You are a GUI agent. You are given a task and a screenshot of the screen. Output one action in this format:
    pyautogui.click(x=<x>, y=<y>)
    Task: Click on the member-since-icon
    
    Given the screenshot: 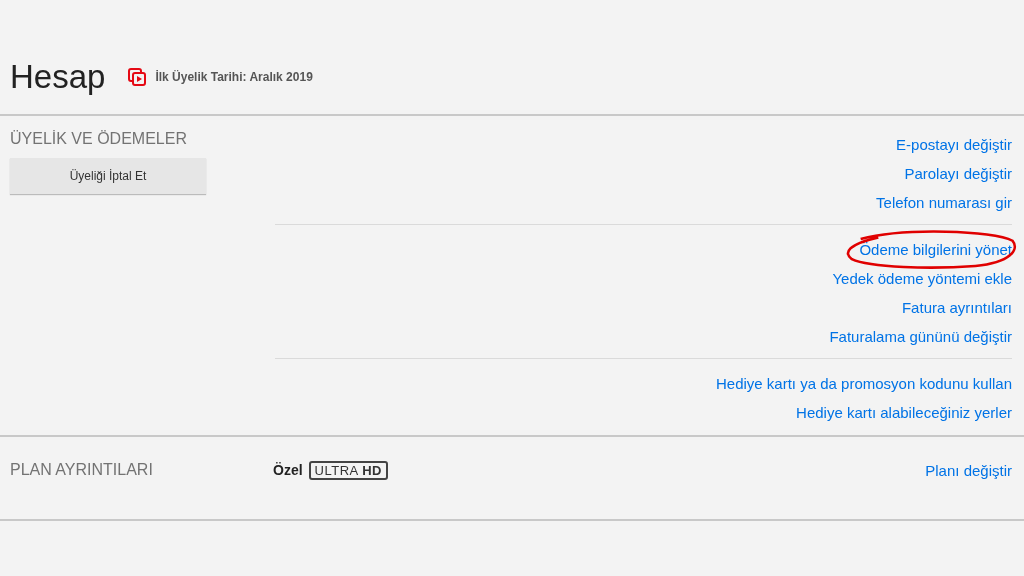 What is the action you would take?
    pyautogui.click(x=137, y=77)
    